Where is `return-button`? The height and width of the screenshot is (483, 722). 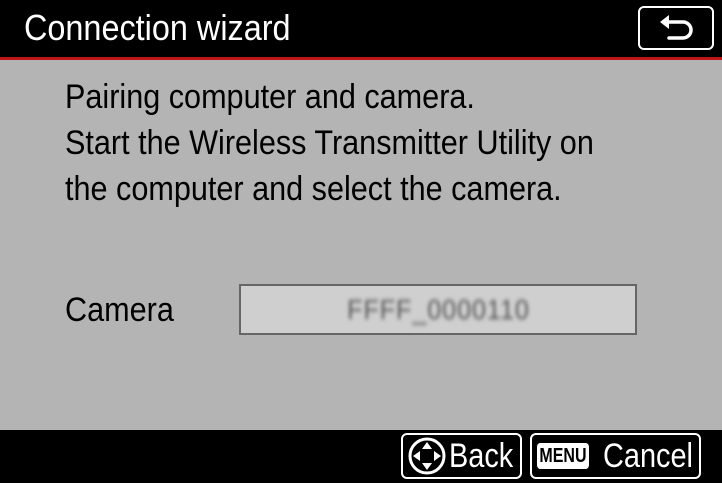 return-button is located at coordinates (676, 28).